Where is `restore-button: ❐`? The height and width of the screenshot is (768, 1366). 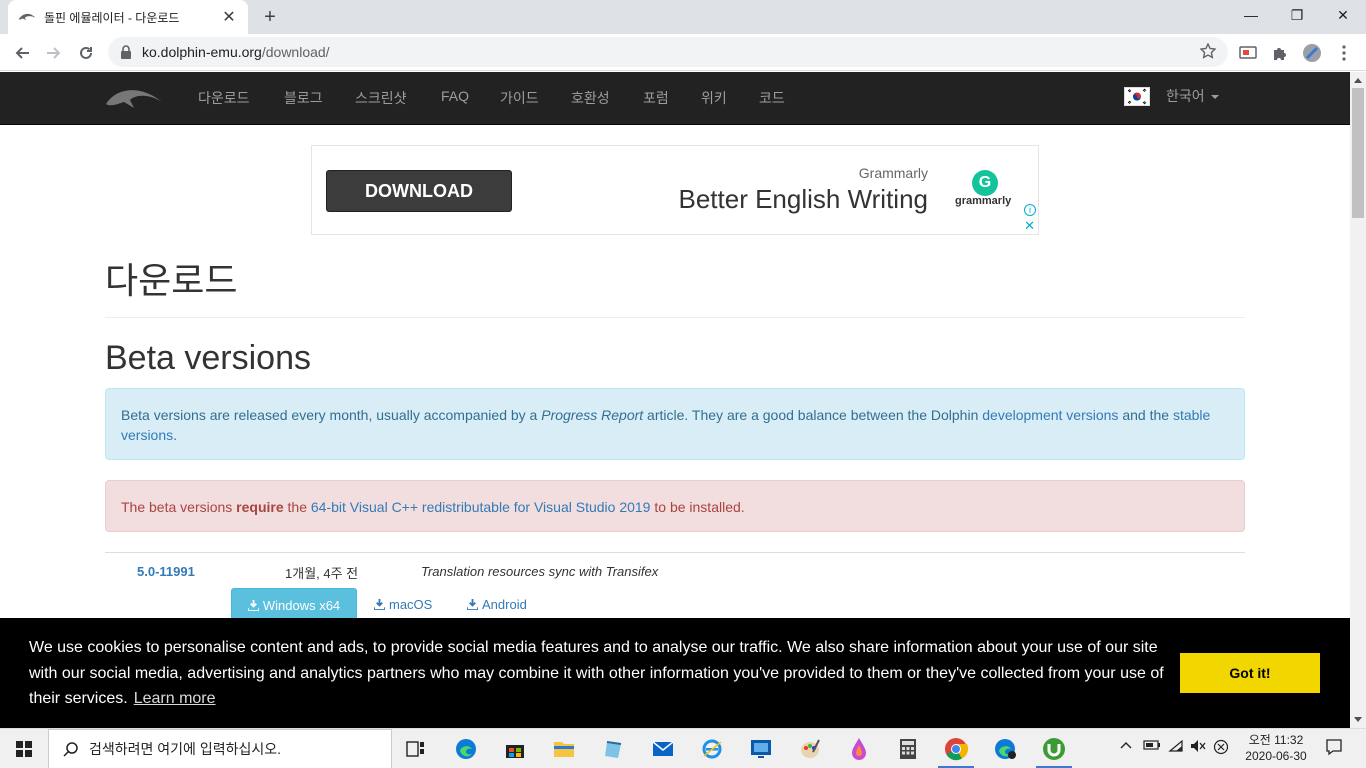 restore-button: ❐ is located at coordinates (1297, 15).